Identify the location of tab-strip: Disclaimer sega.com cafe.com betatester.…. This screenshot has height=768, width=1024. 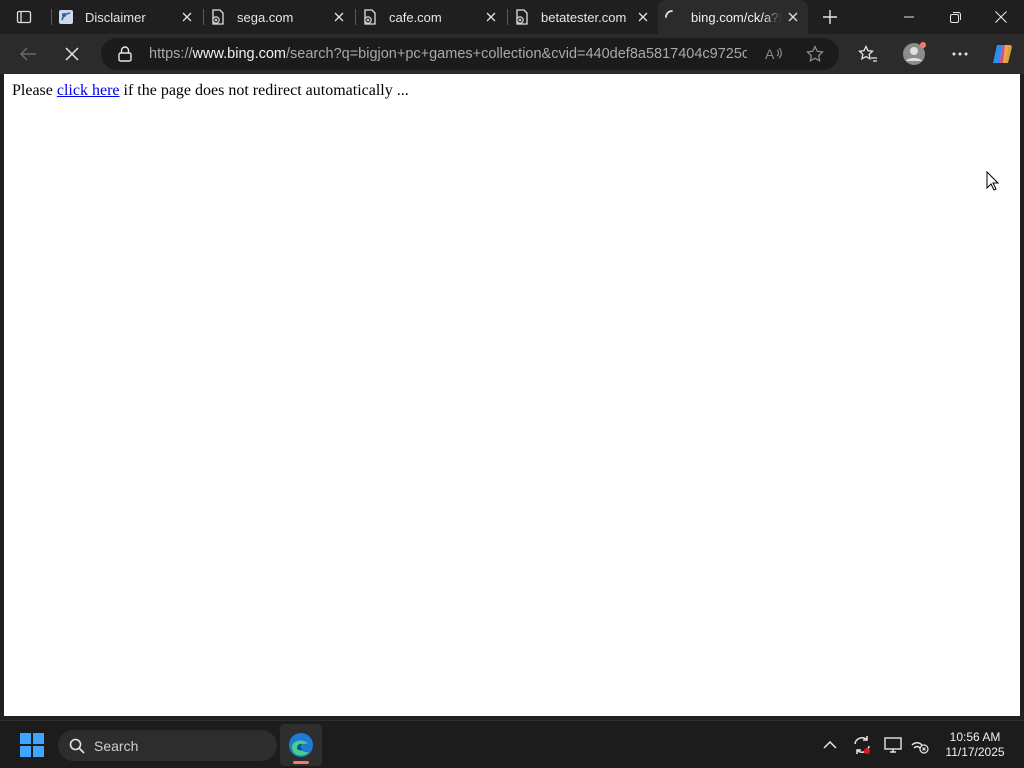
(512, 17).